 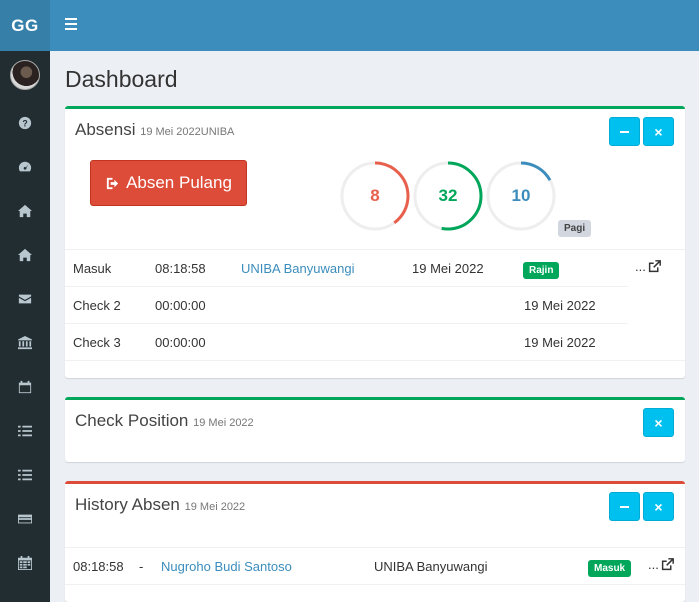 I want to click on stat-value: 8, so click(x=375, y=195).